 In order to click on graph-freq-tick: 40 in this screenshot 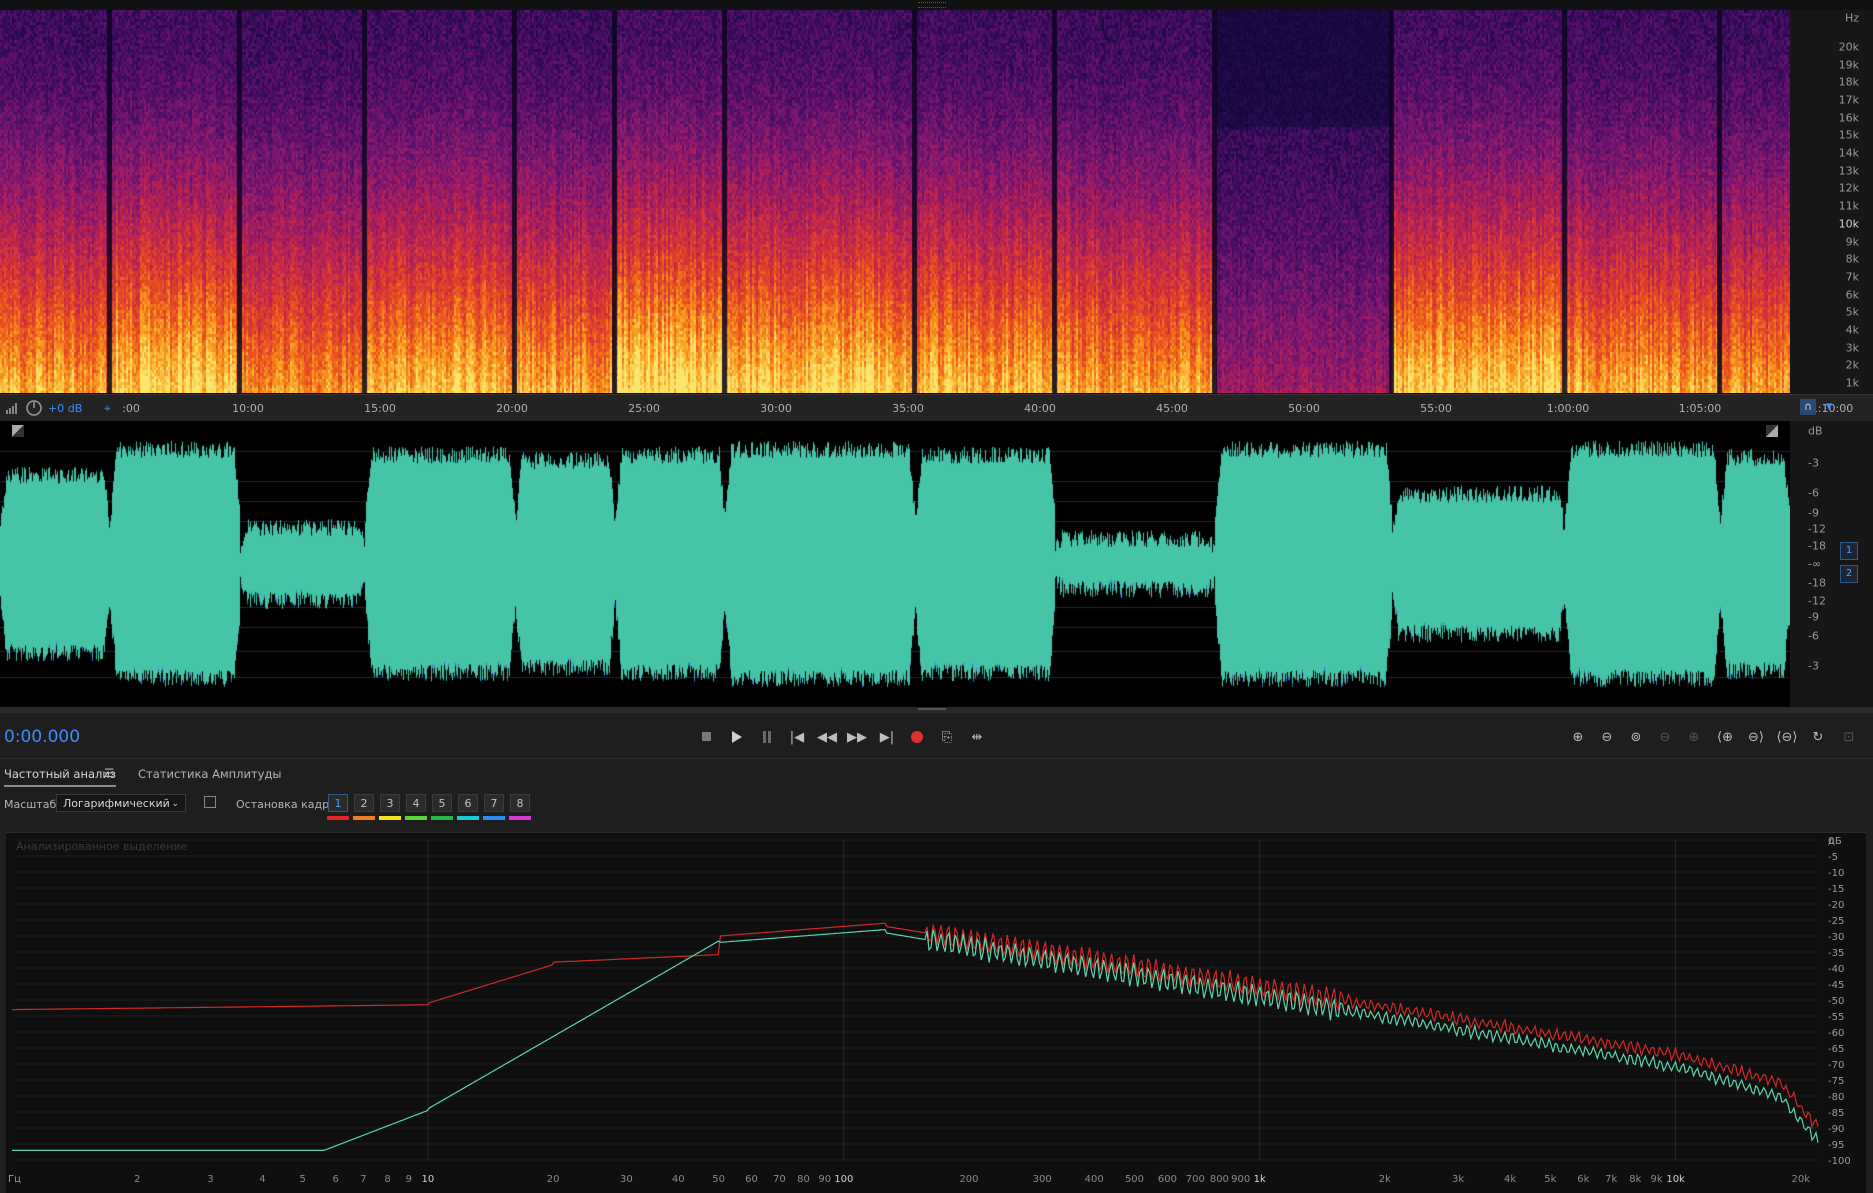, I will do `click(678, 1179)`.